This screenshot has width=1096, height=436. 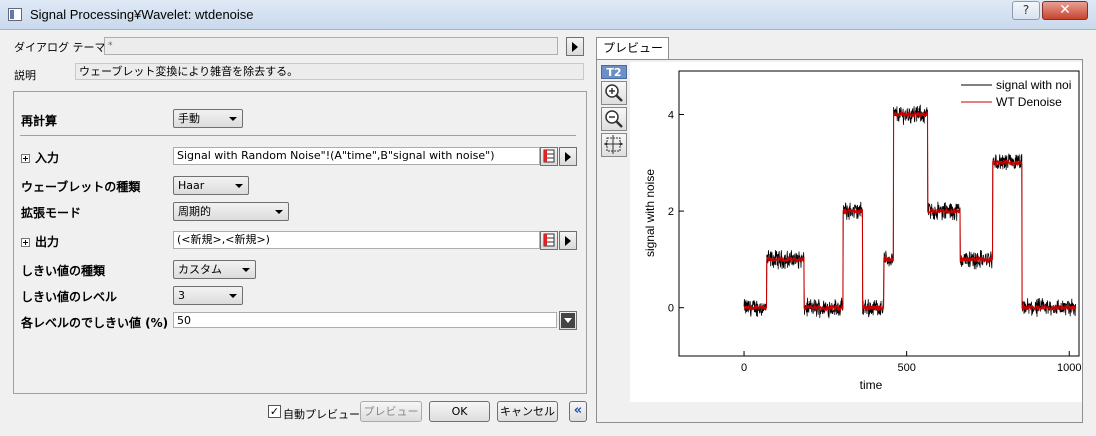 What do you see at coordinates (744, 368) in the screenshot?
I see `x-tick-label: 0` at bounding box center [744, 368].